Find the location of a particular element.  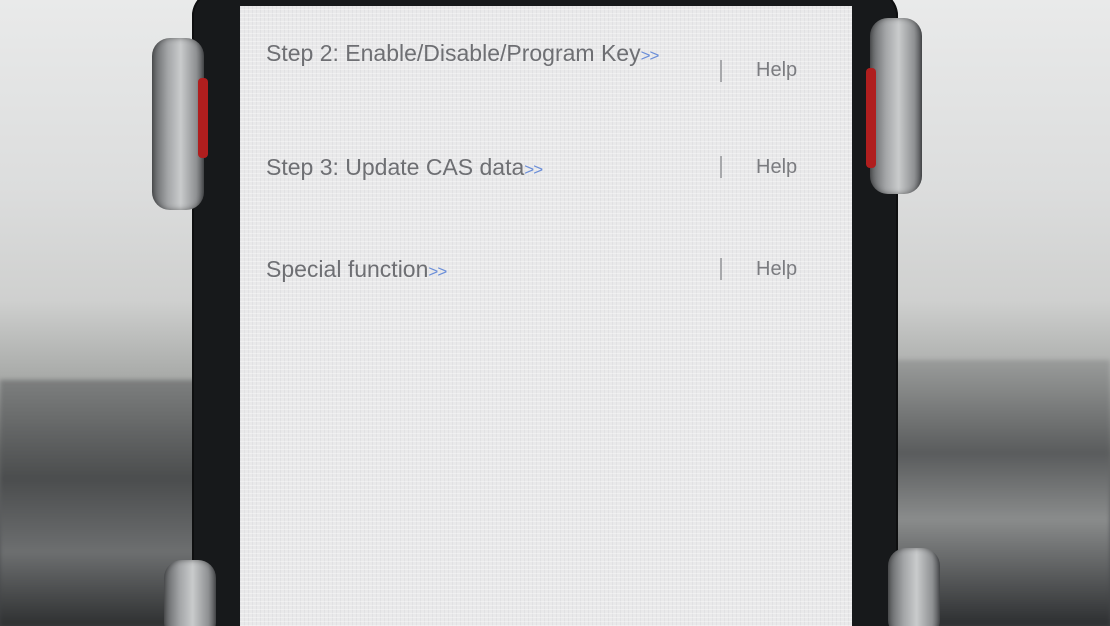

help-link-program-key: Help is located at coordinates (776, 70).